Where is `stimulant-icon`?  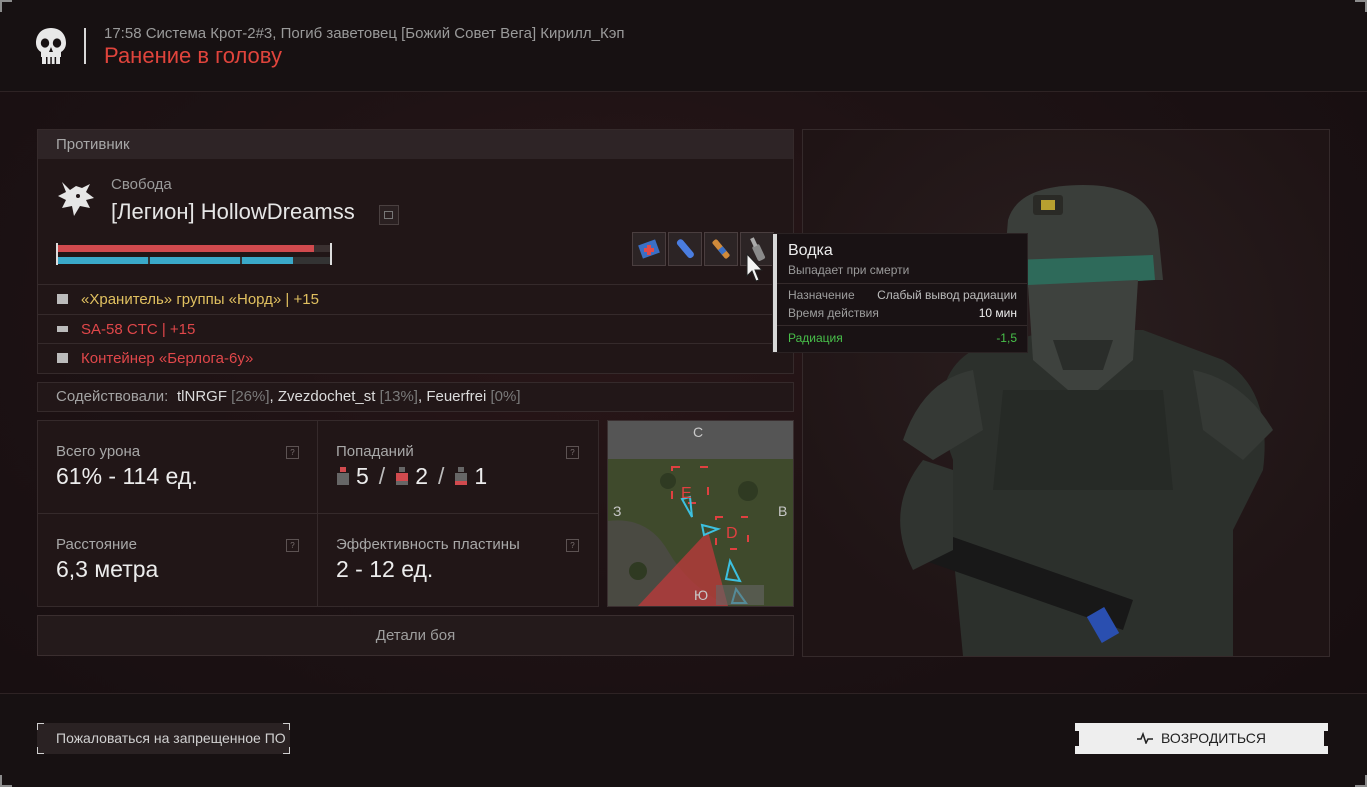 stimulant-icon is located at coordinates (721, 249).